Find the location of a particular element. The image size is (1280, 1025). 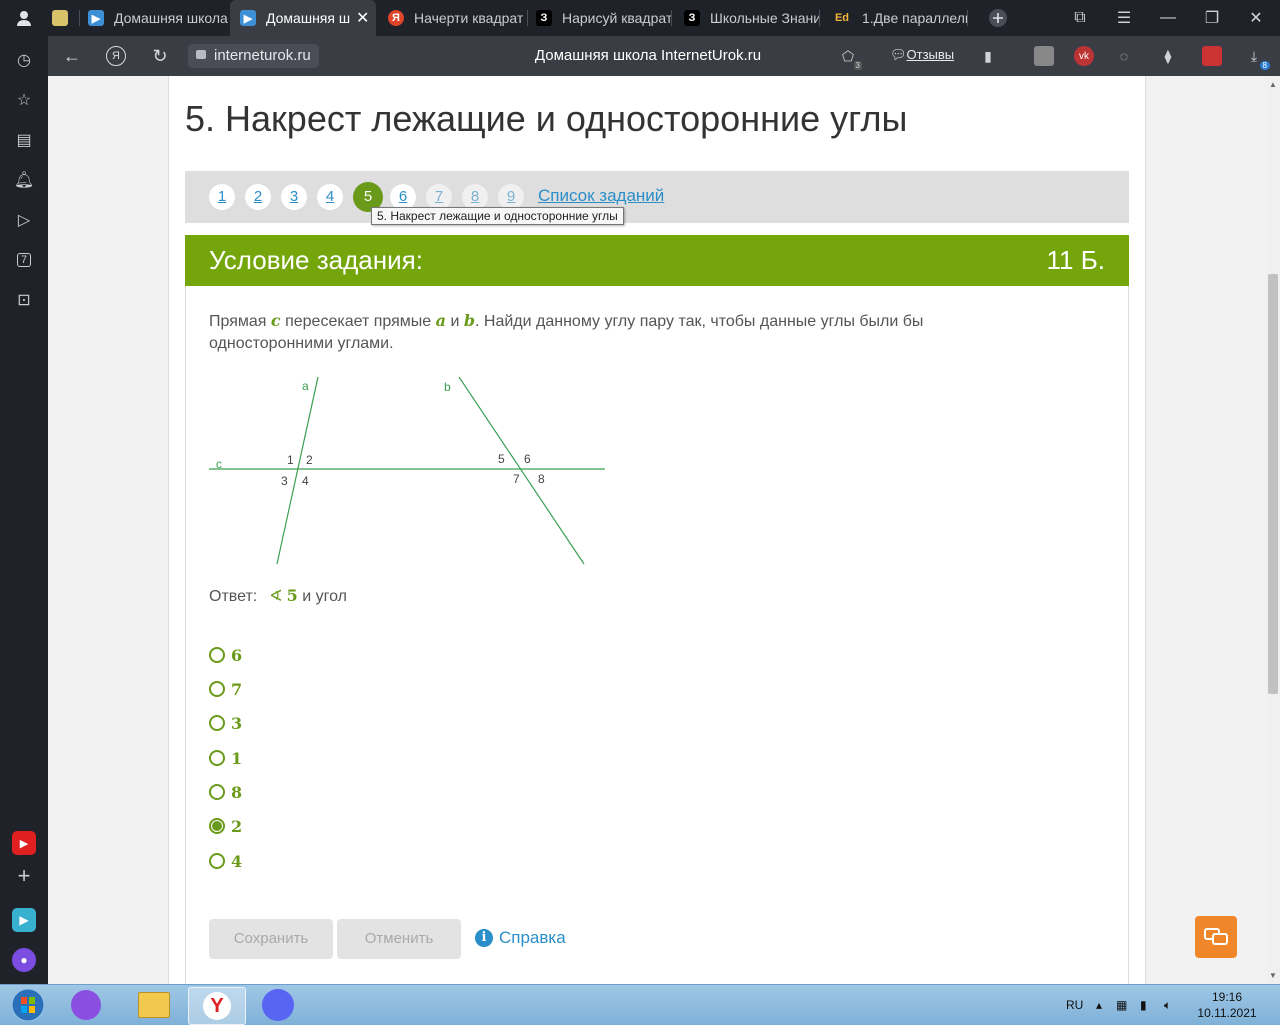

task-number-2: 2 is located at coordinates (258, 197).